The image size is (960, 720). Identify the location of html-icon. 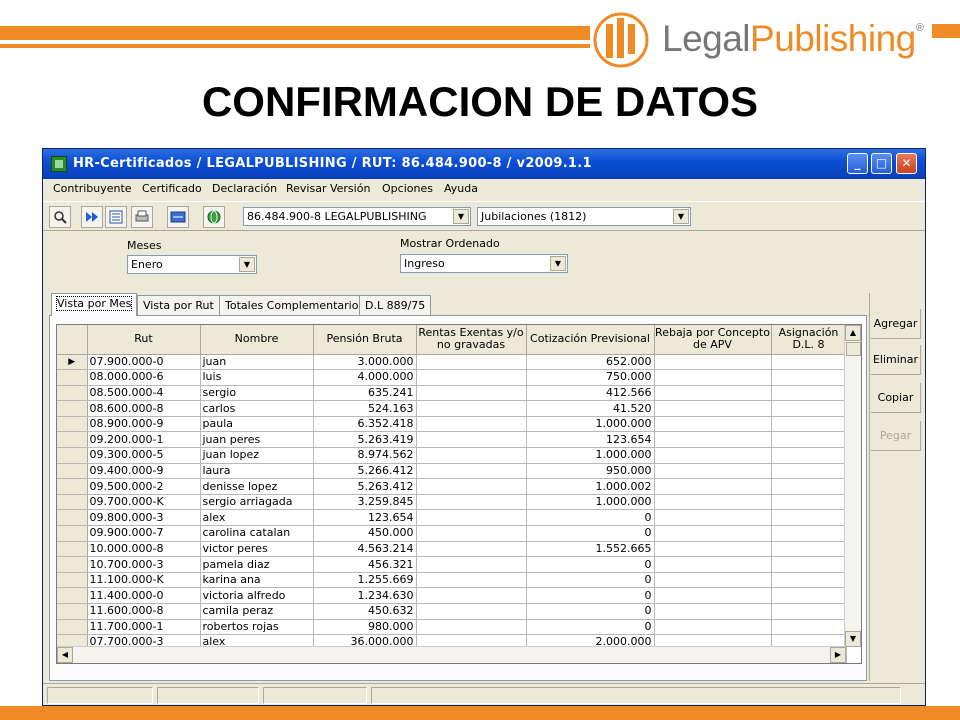
(178, 217).